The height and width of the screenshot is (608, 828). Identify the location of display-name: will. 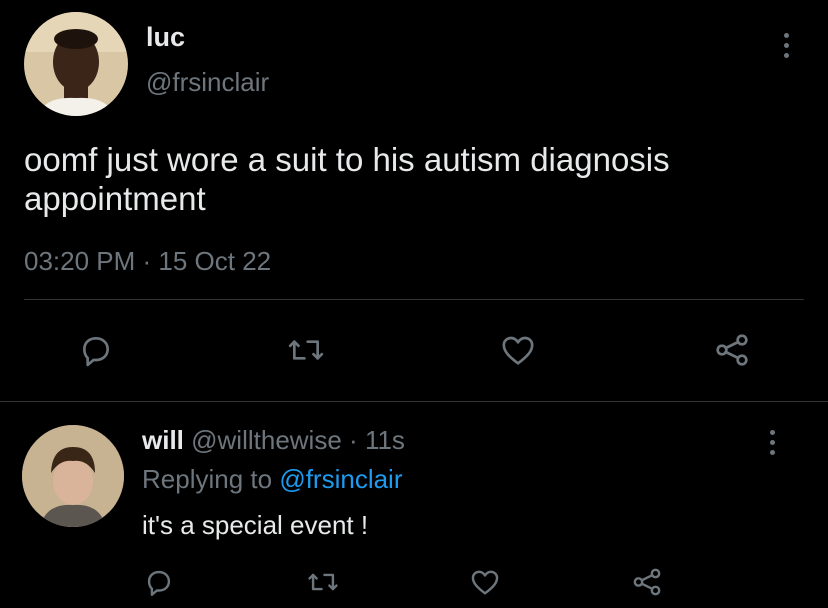
(163, 440).